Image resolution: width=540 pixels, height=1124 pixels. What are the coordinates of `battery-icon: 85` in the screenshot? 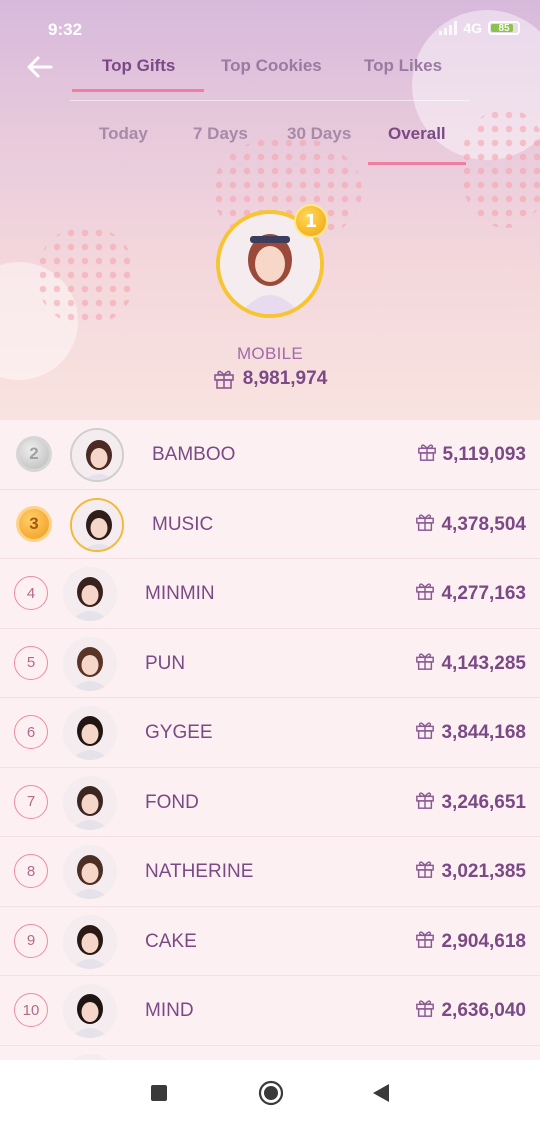 It's located at (504, 28).